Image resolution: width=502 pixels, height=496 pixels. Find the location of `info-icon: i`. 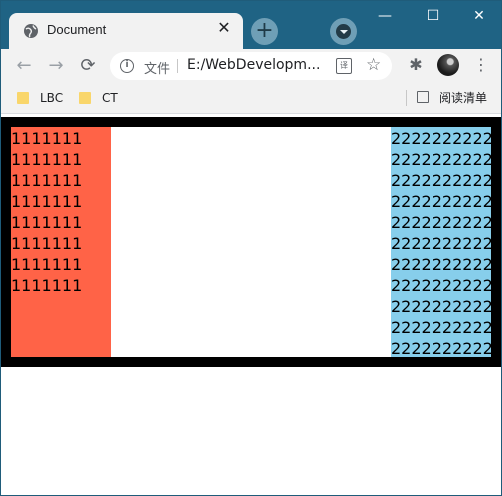

info-icon: i is located at coordinates (127, 66).